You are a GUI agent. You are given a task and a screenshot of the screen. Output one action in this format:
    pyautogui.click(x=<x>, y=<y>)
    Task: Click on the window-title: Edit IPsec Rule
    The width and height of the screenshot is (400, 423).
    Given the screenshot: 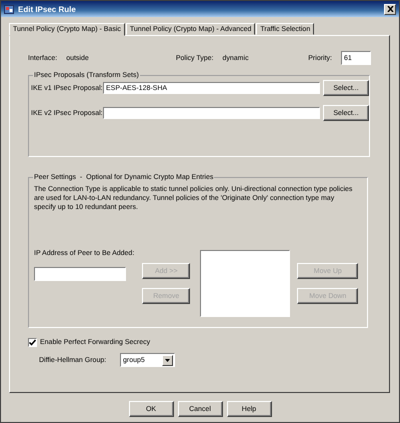 What is the action you would take?
    pyautogui.click(x=47, y=9)
    